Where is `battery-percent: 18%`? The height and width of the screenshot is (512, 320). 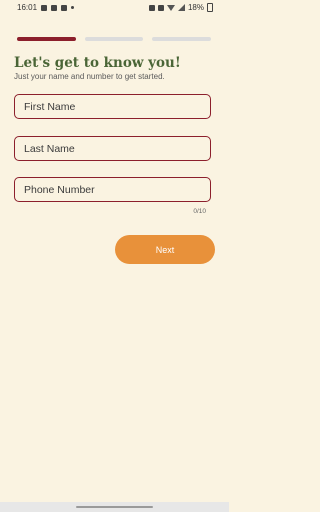 battery-percent: 18% is located at coordinates (195, 7).